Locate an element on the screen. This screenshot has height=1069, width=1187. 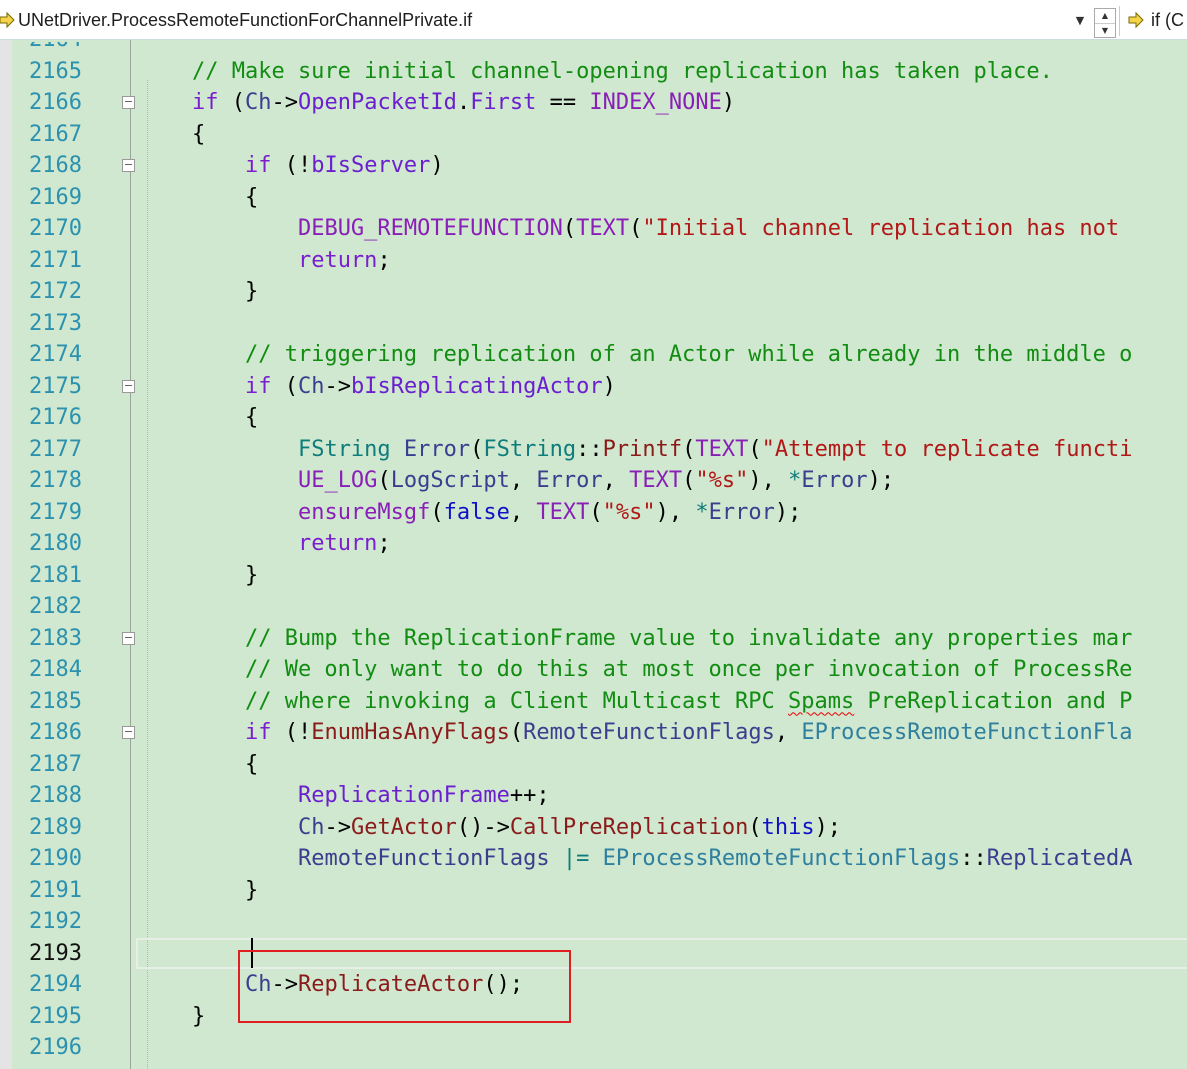
code-token: (! is located at coordinates (291, 732).